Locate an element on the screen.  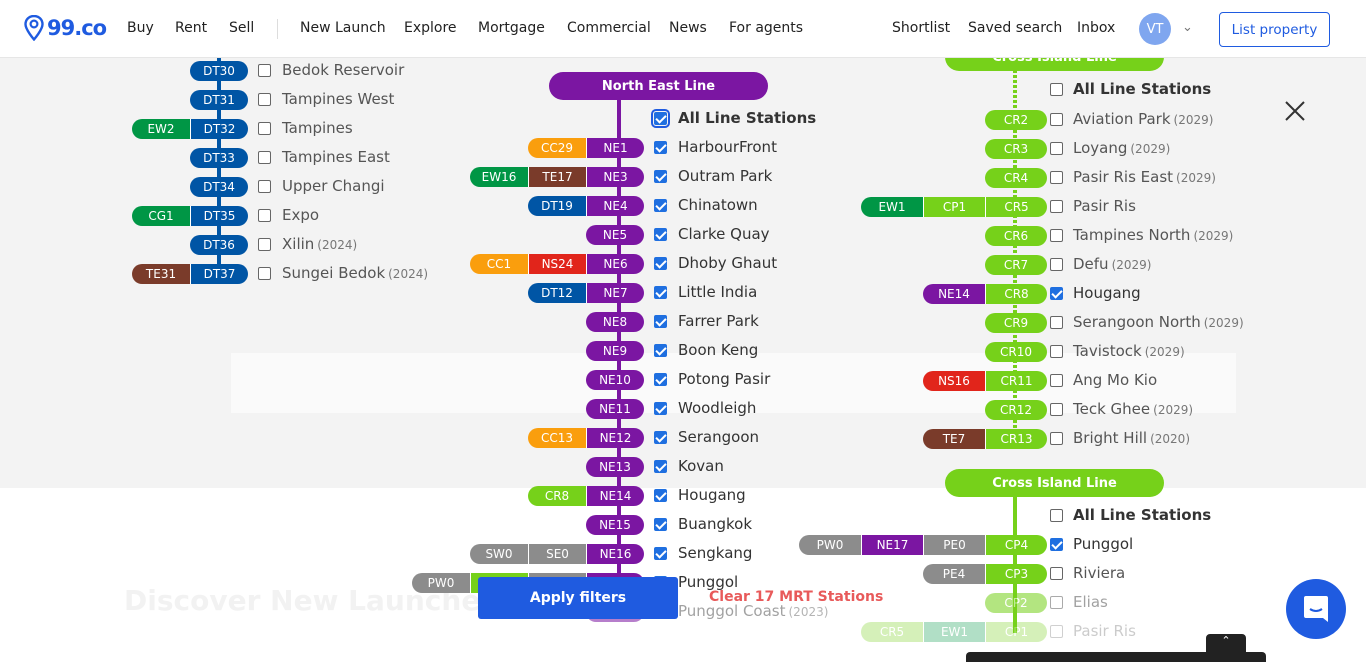
station-name: Pasir Ris East (2029) is located at coordinates (1144, 177).